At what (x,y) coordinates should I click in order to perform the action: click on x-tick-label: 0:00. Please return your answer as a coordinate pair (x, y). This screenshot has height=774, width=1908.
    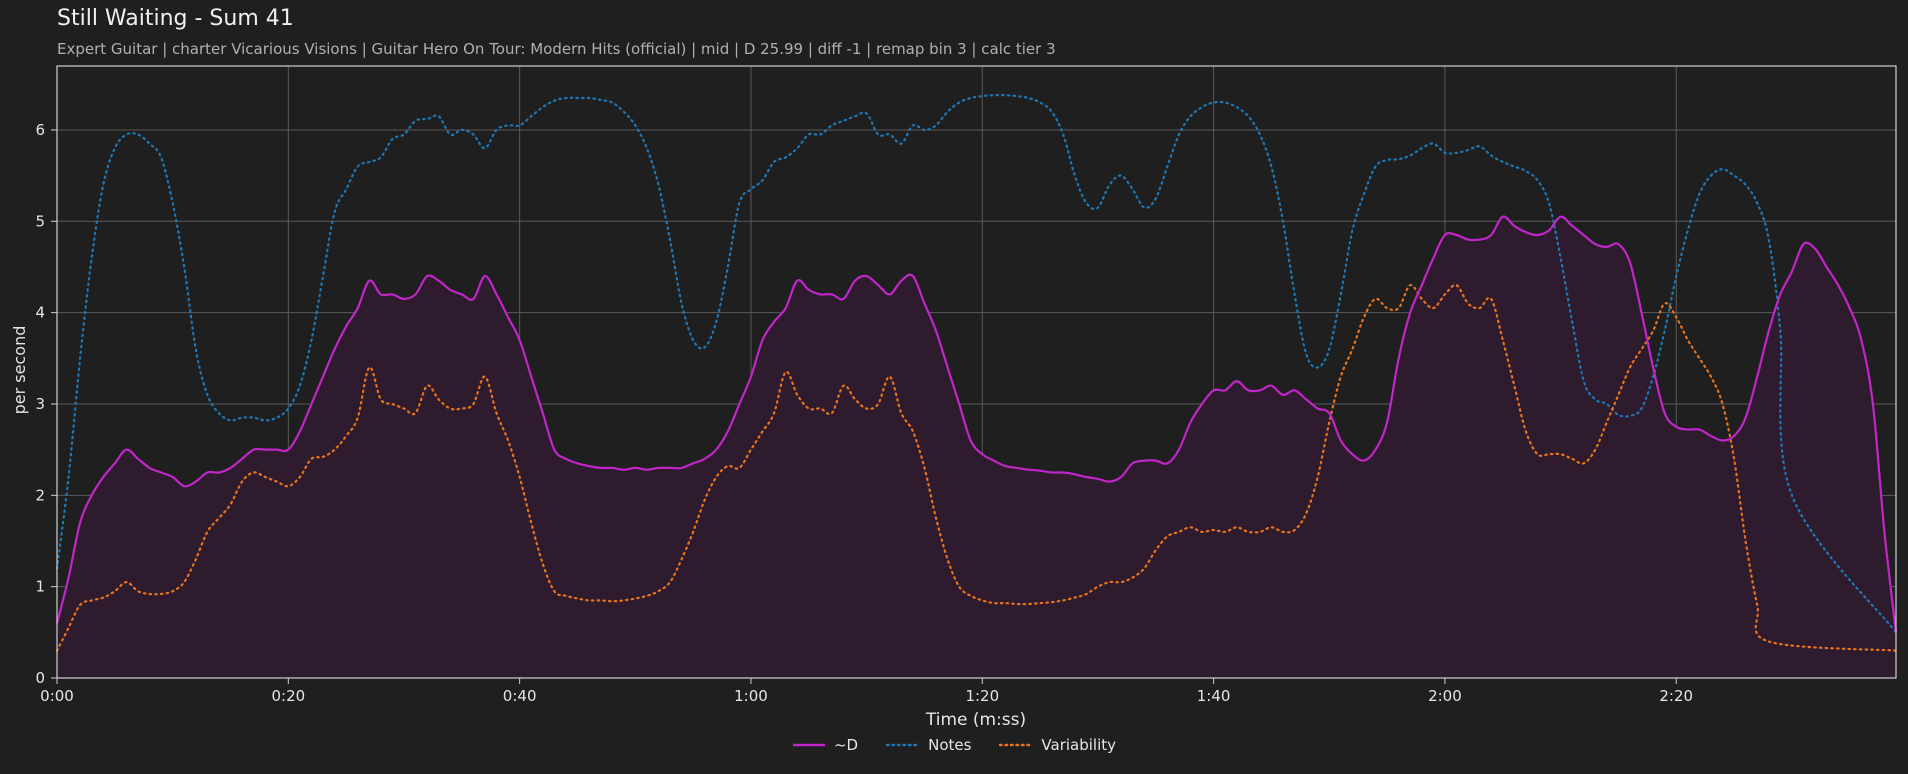
    Looking at the image, I should click on (57, 696).